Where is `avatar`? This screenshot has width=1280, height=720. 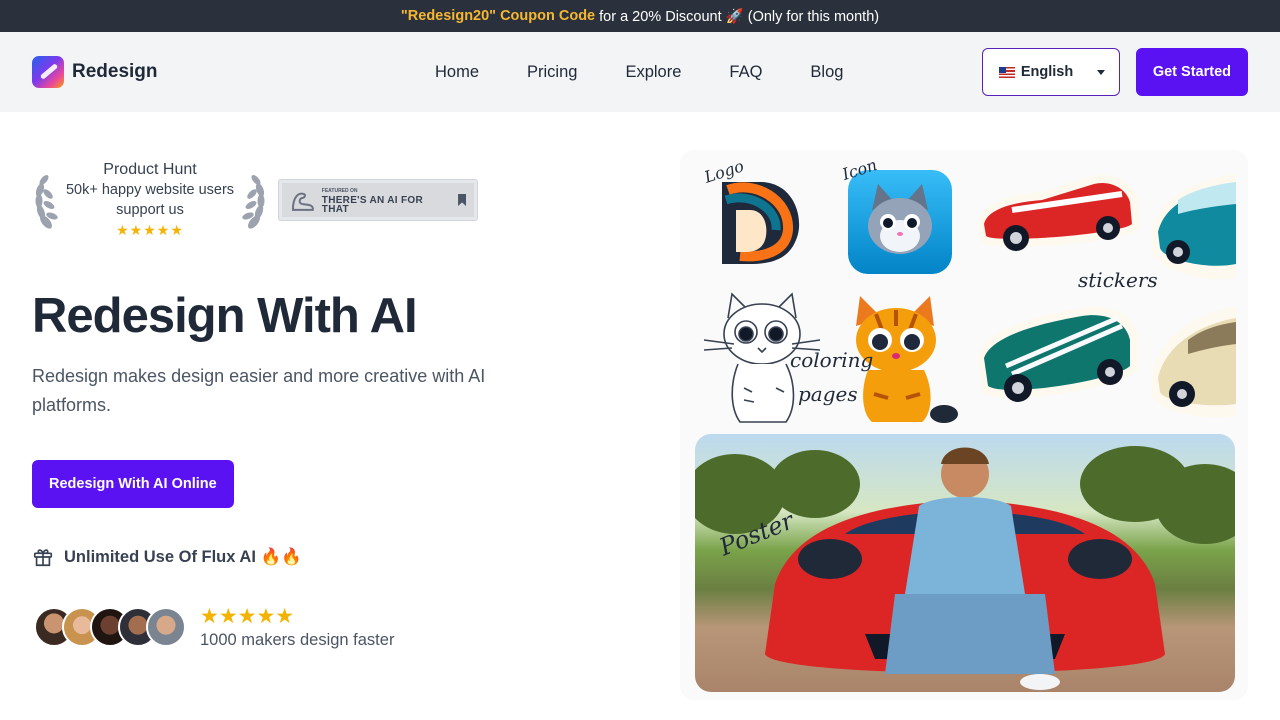 avatar is located at coordinates (166, 627).